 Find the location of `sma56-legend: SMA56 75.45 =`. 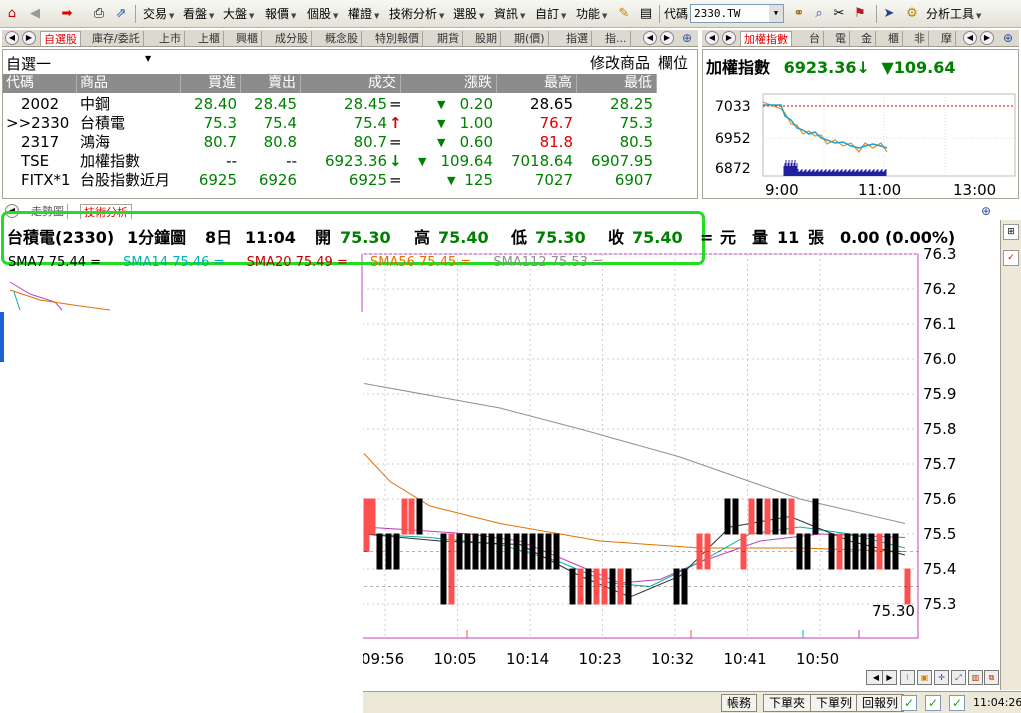

sma56-legend: SMA56 75.45 = is located at coordinates (420, 262).